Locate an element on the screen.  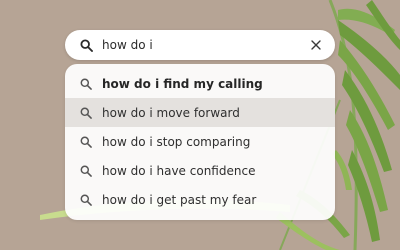
suggestion-item: how do i move forward is located at coordinates (200, 112).